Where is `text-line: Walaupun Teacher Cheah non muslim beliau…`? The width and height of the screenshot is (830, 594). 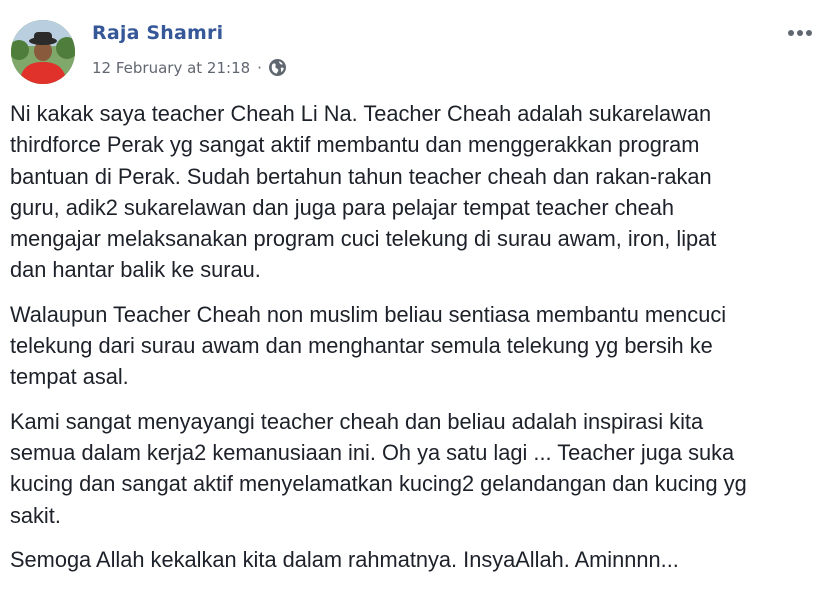
text-line: Walaupun Teacher Cheah non muslim beliau… is located at coordinates (368, 314).